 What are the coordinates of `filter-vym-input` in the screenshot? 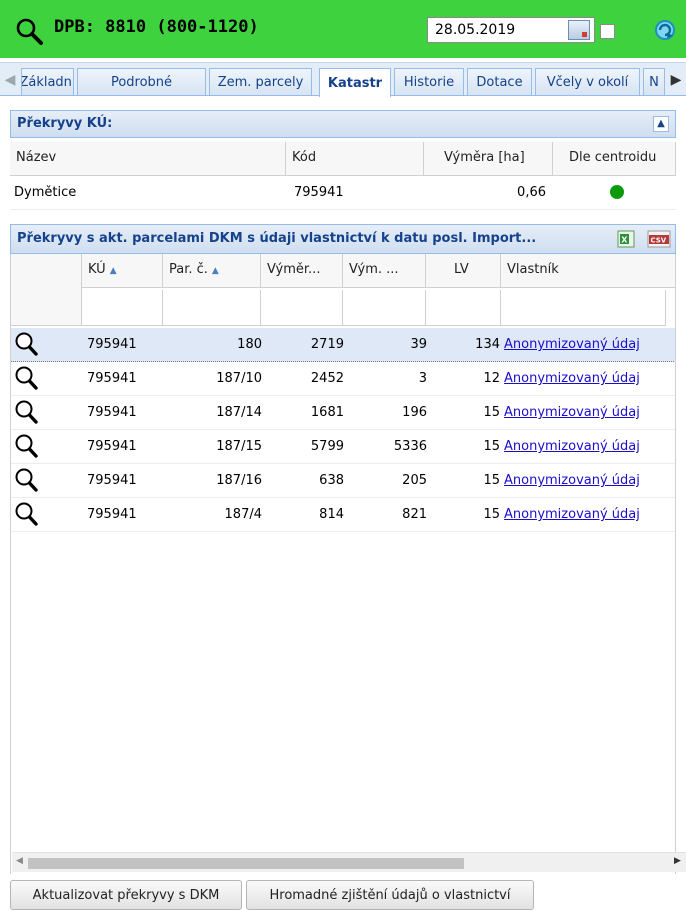 It's located at (384, 308).